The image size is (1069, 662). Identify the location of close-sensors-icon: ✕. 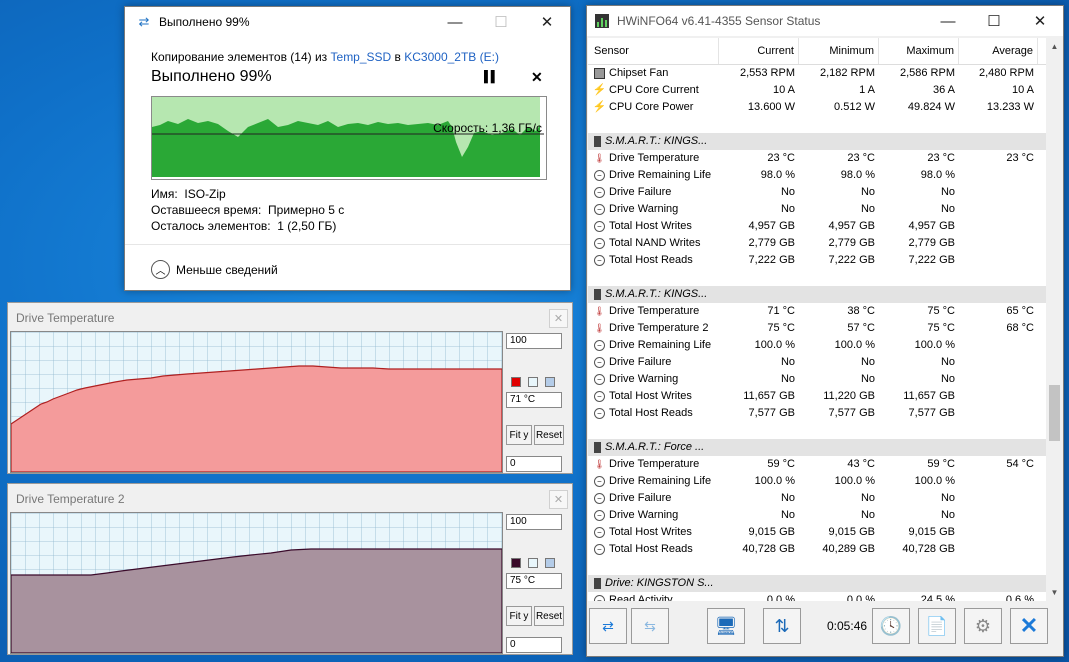
(1029, 626).